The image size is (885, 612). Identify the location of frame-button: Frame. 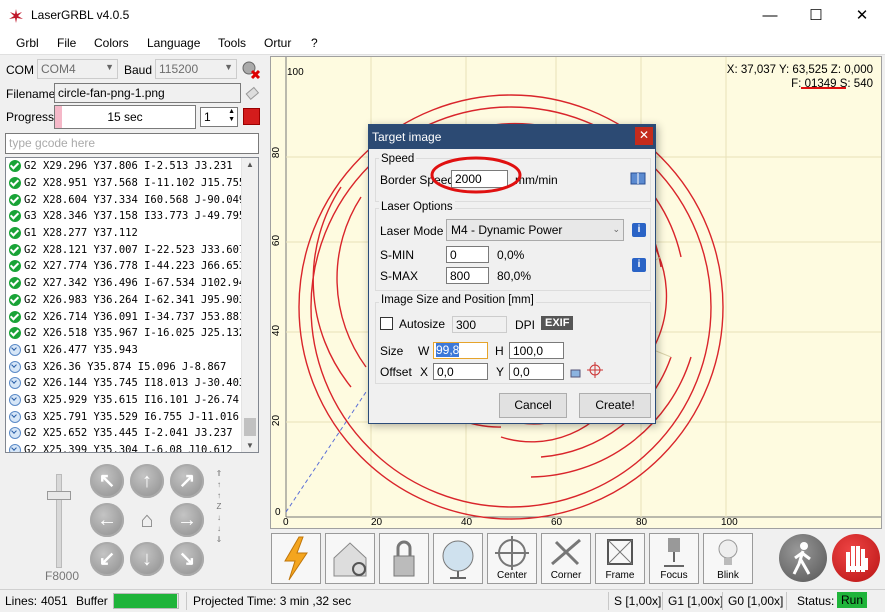
(620, 558).